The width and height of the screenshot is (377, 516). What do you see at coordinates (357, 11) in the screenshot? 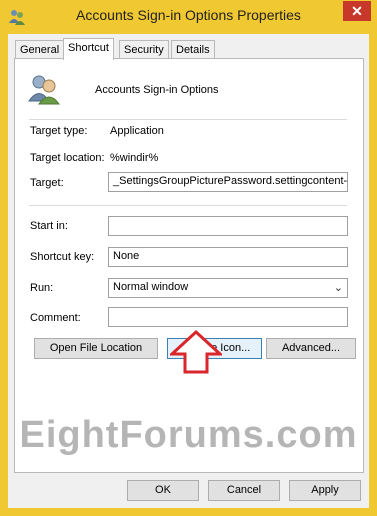
I see `close-button: ✕` at bounding box center [357, 11].